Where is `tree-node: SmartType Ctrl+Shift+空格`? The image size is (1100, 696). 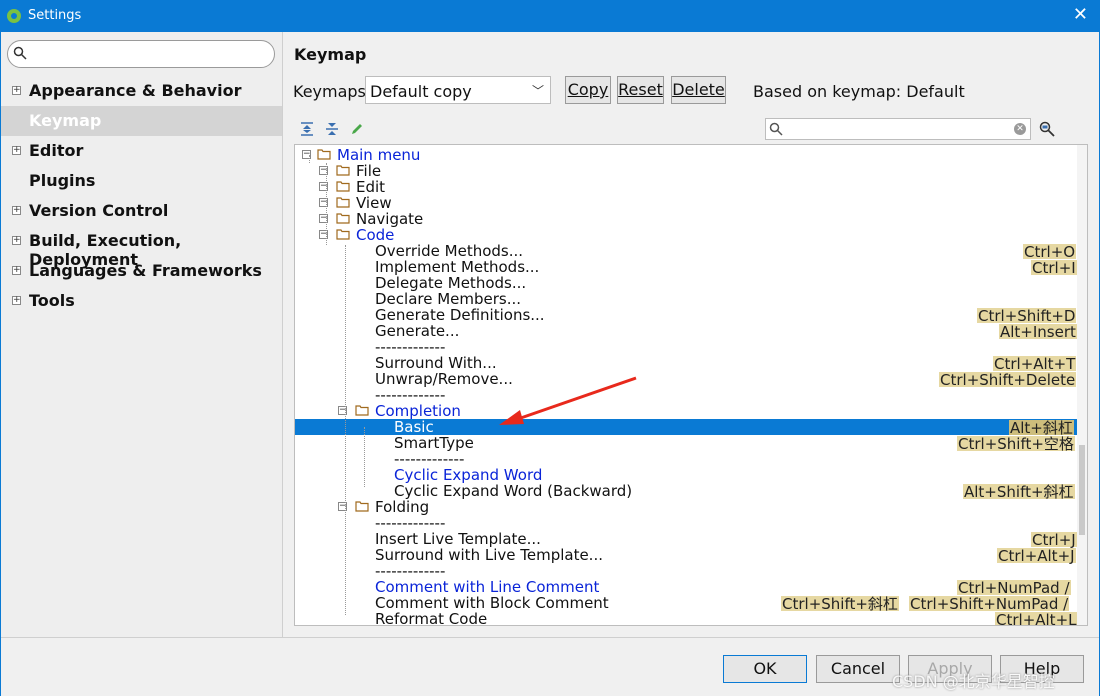 tree-node: SmartType Ctrl+Shift+空格 is located at coordinates (687, 443).